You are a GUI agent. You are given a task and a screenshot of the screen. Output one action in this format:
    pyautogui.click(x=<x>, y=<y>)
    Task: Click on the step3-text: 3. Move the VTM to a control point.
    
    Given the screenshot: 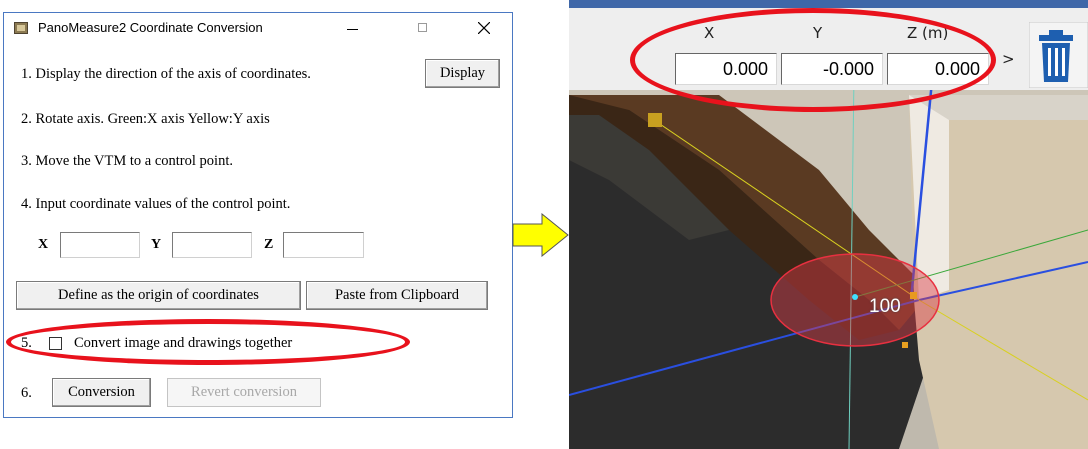 What is the action you would take?
    pyautogui.click(x=127, y=161)
    